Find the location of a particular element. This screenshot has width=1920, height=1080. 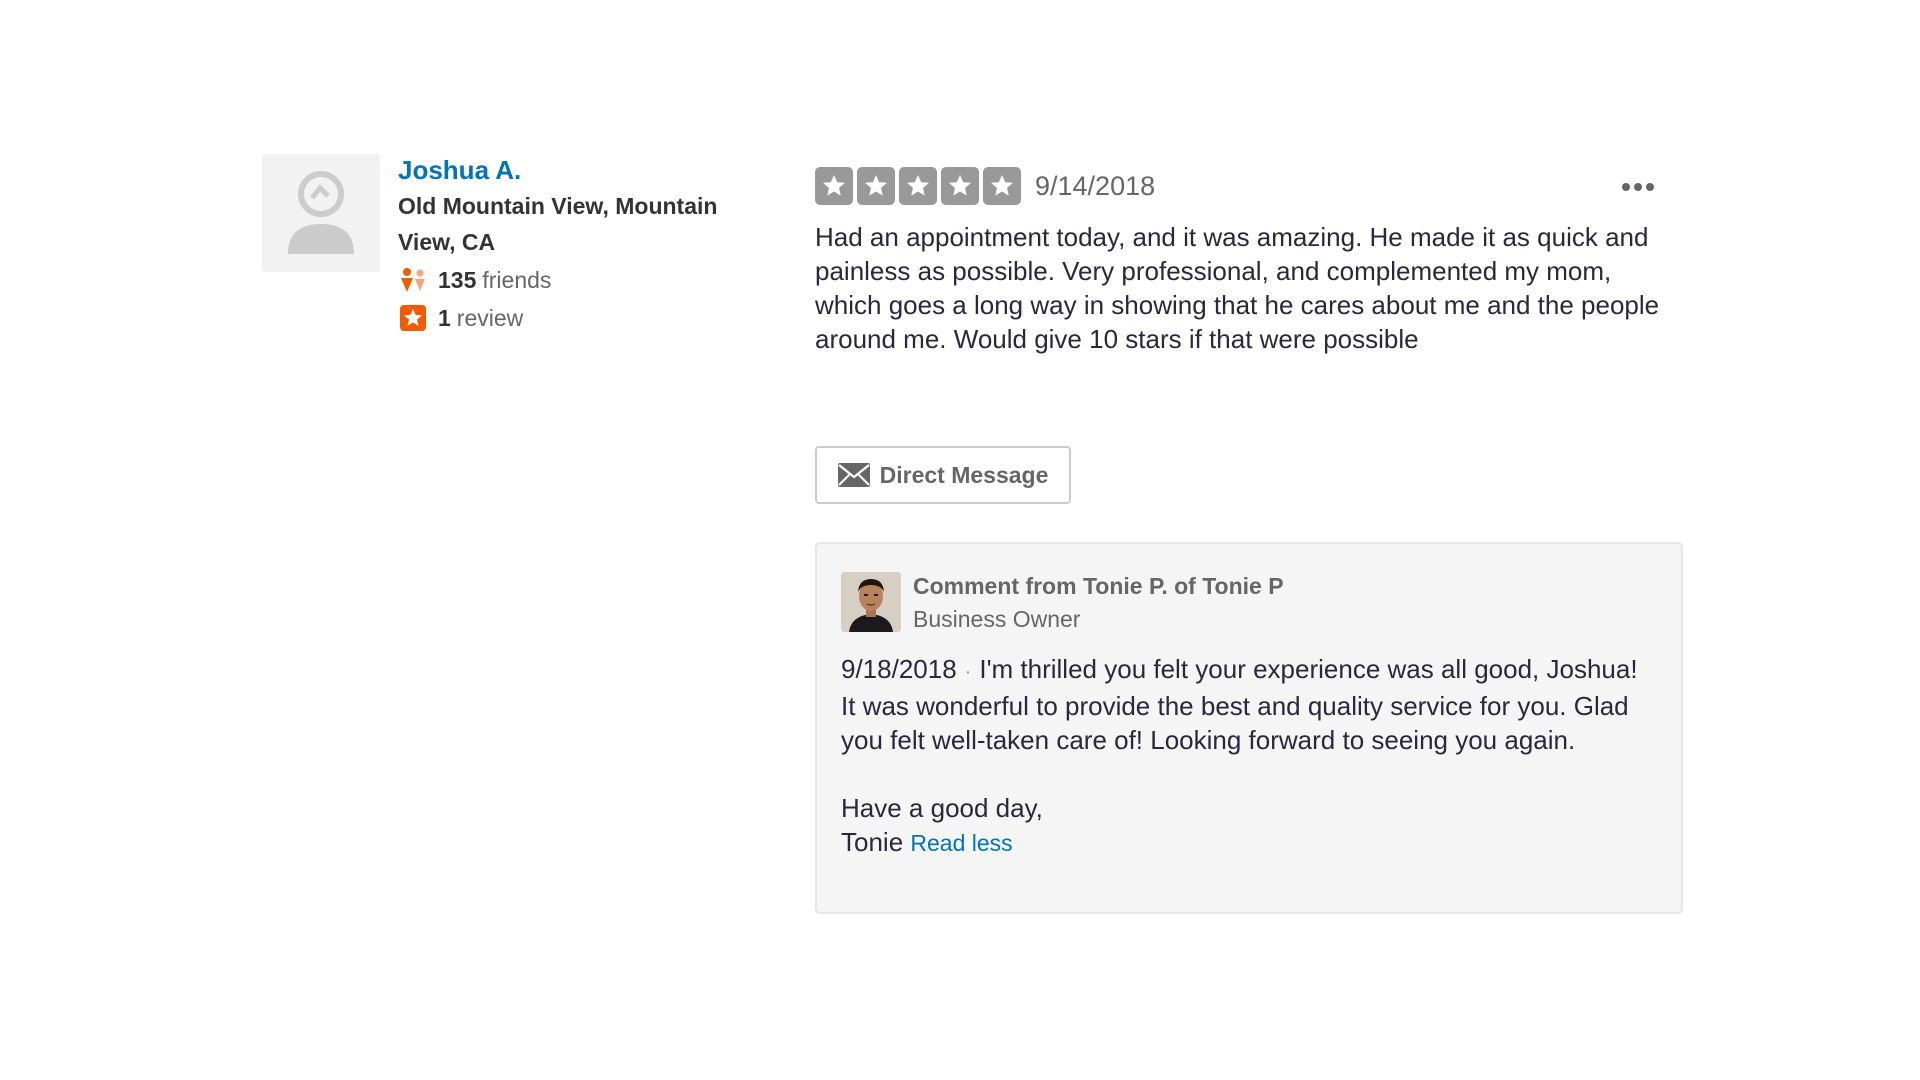

owner-role: Business Owner is located at coordinates (997, 619).